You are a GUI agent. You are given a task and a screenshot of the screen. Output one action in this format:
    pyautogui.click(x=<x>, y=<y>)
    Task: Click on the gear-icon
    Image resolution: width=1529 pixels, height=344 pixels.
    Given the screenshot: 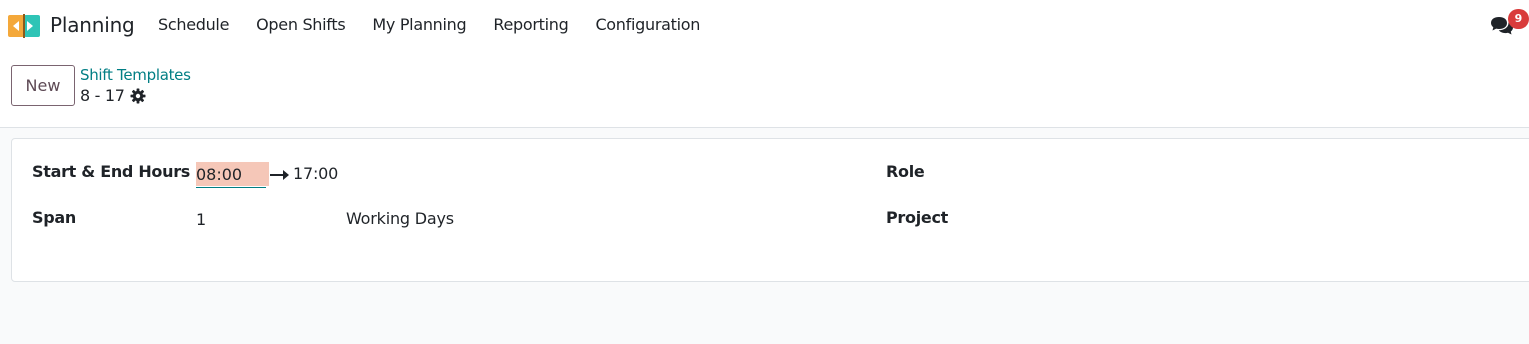 What is the action you would take?
    pyautogui.click(x=138, y=96)
    